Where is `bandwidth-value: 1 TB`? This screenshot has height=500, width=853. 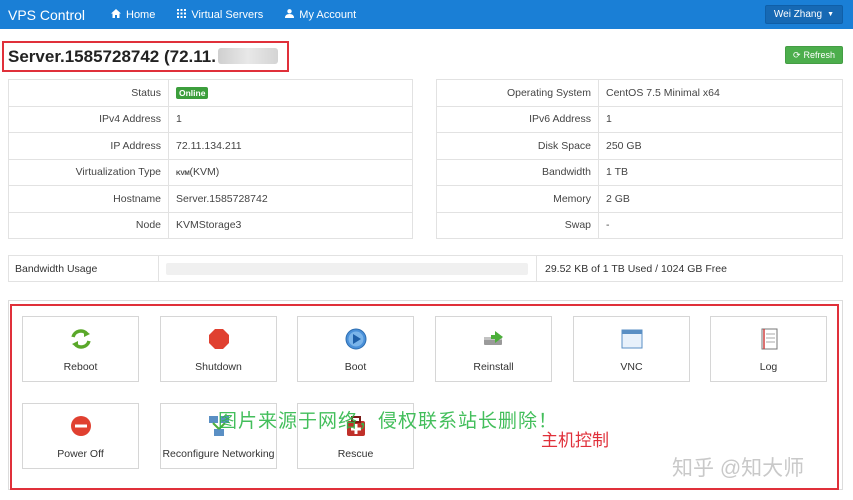
bandwidth-value: 1 TB is located at coordinates (720, 172).